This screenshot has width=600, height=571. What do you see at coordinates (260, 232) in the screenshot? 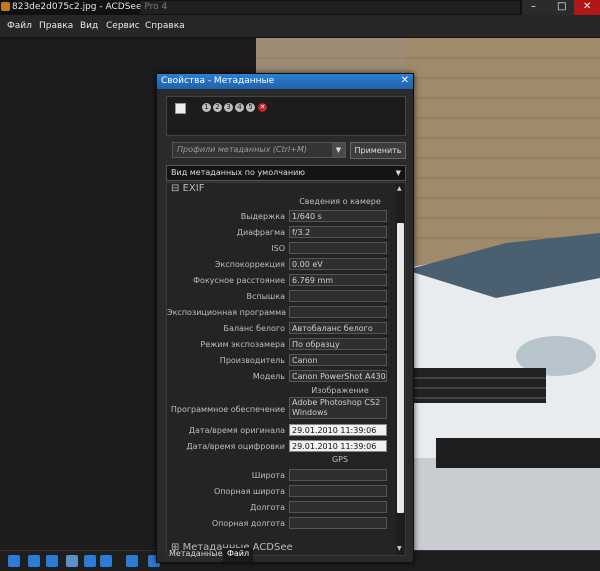
I see `field-label: Диафрагма` at bounding box center [260, 232].